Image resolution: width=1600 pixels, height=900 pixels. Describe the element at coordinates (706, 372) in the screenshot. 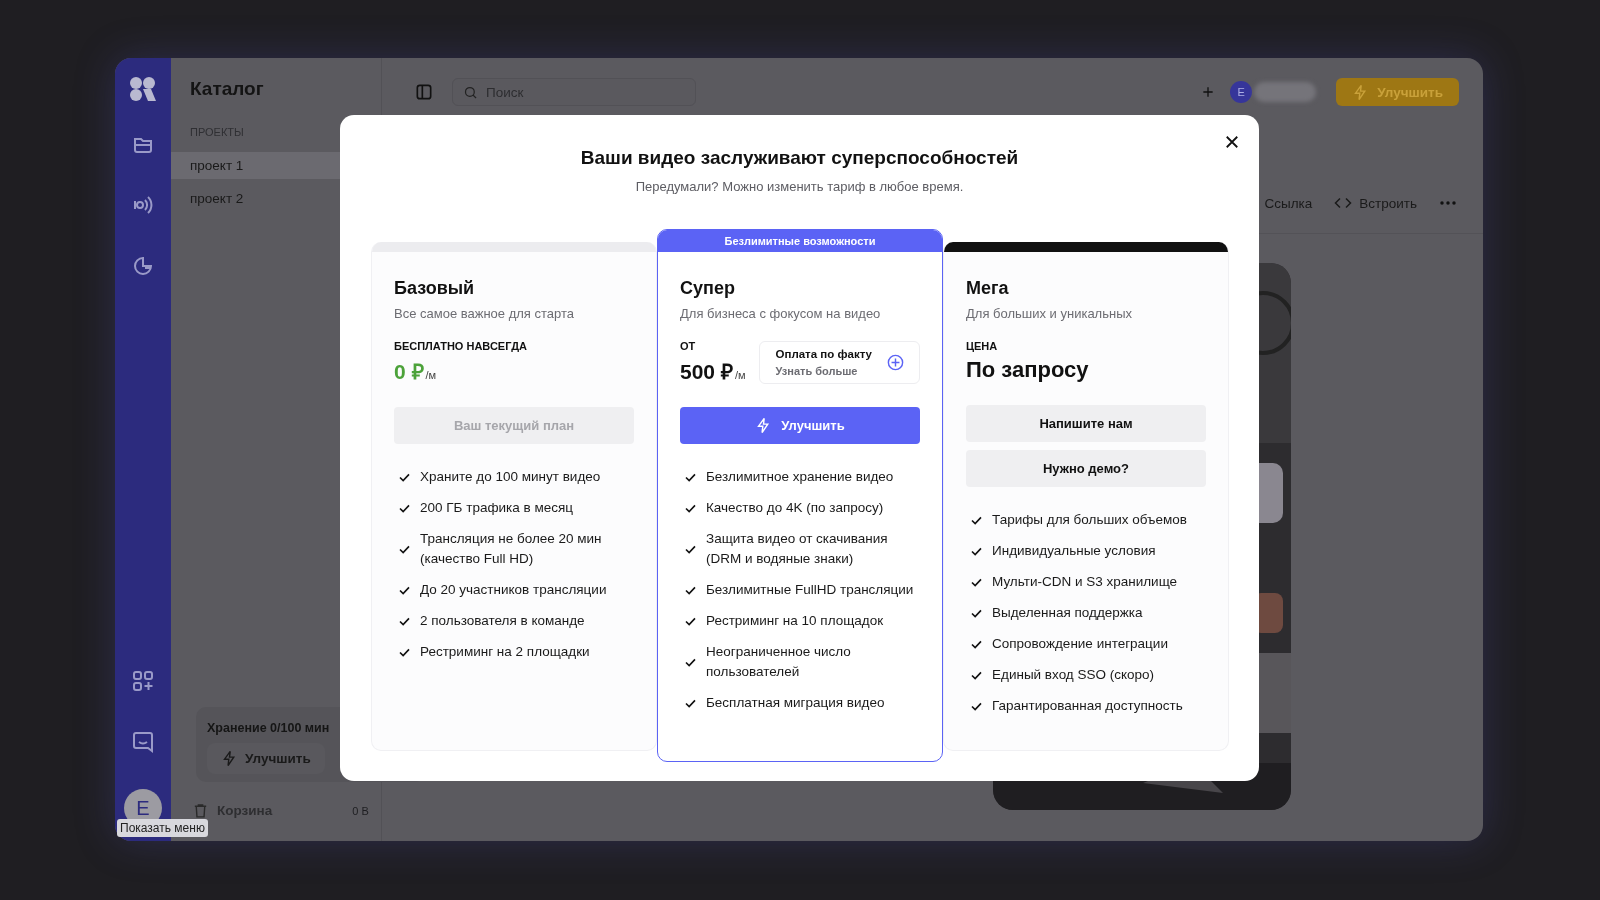

I see `price: 500 ₽` at that location.